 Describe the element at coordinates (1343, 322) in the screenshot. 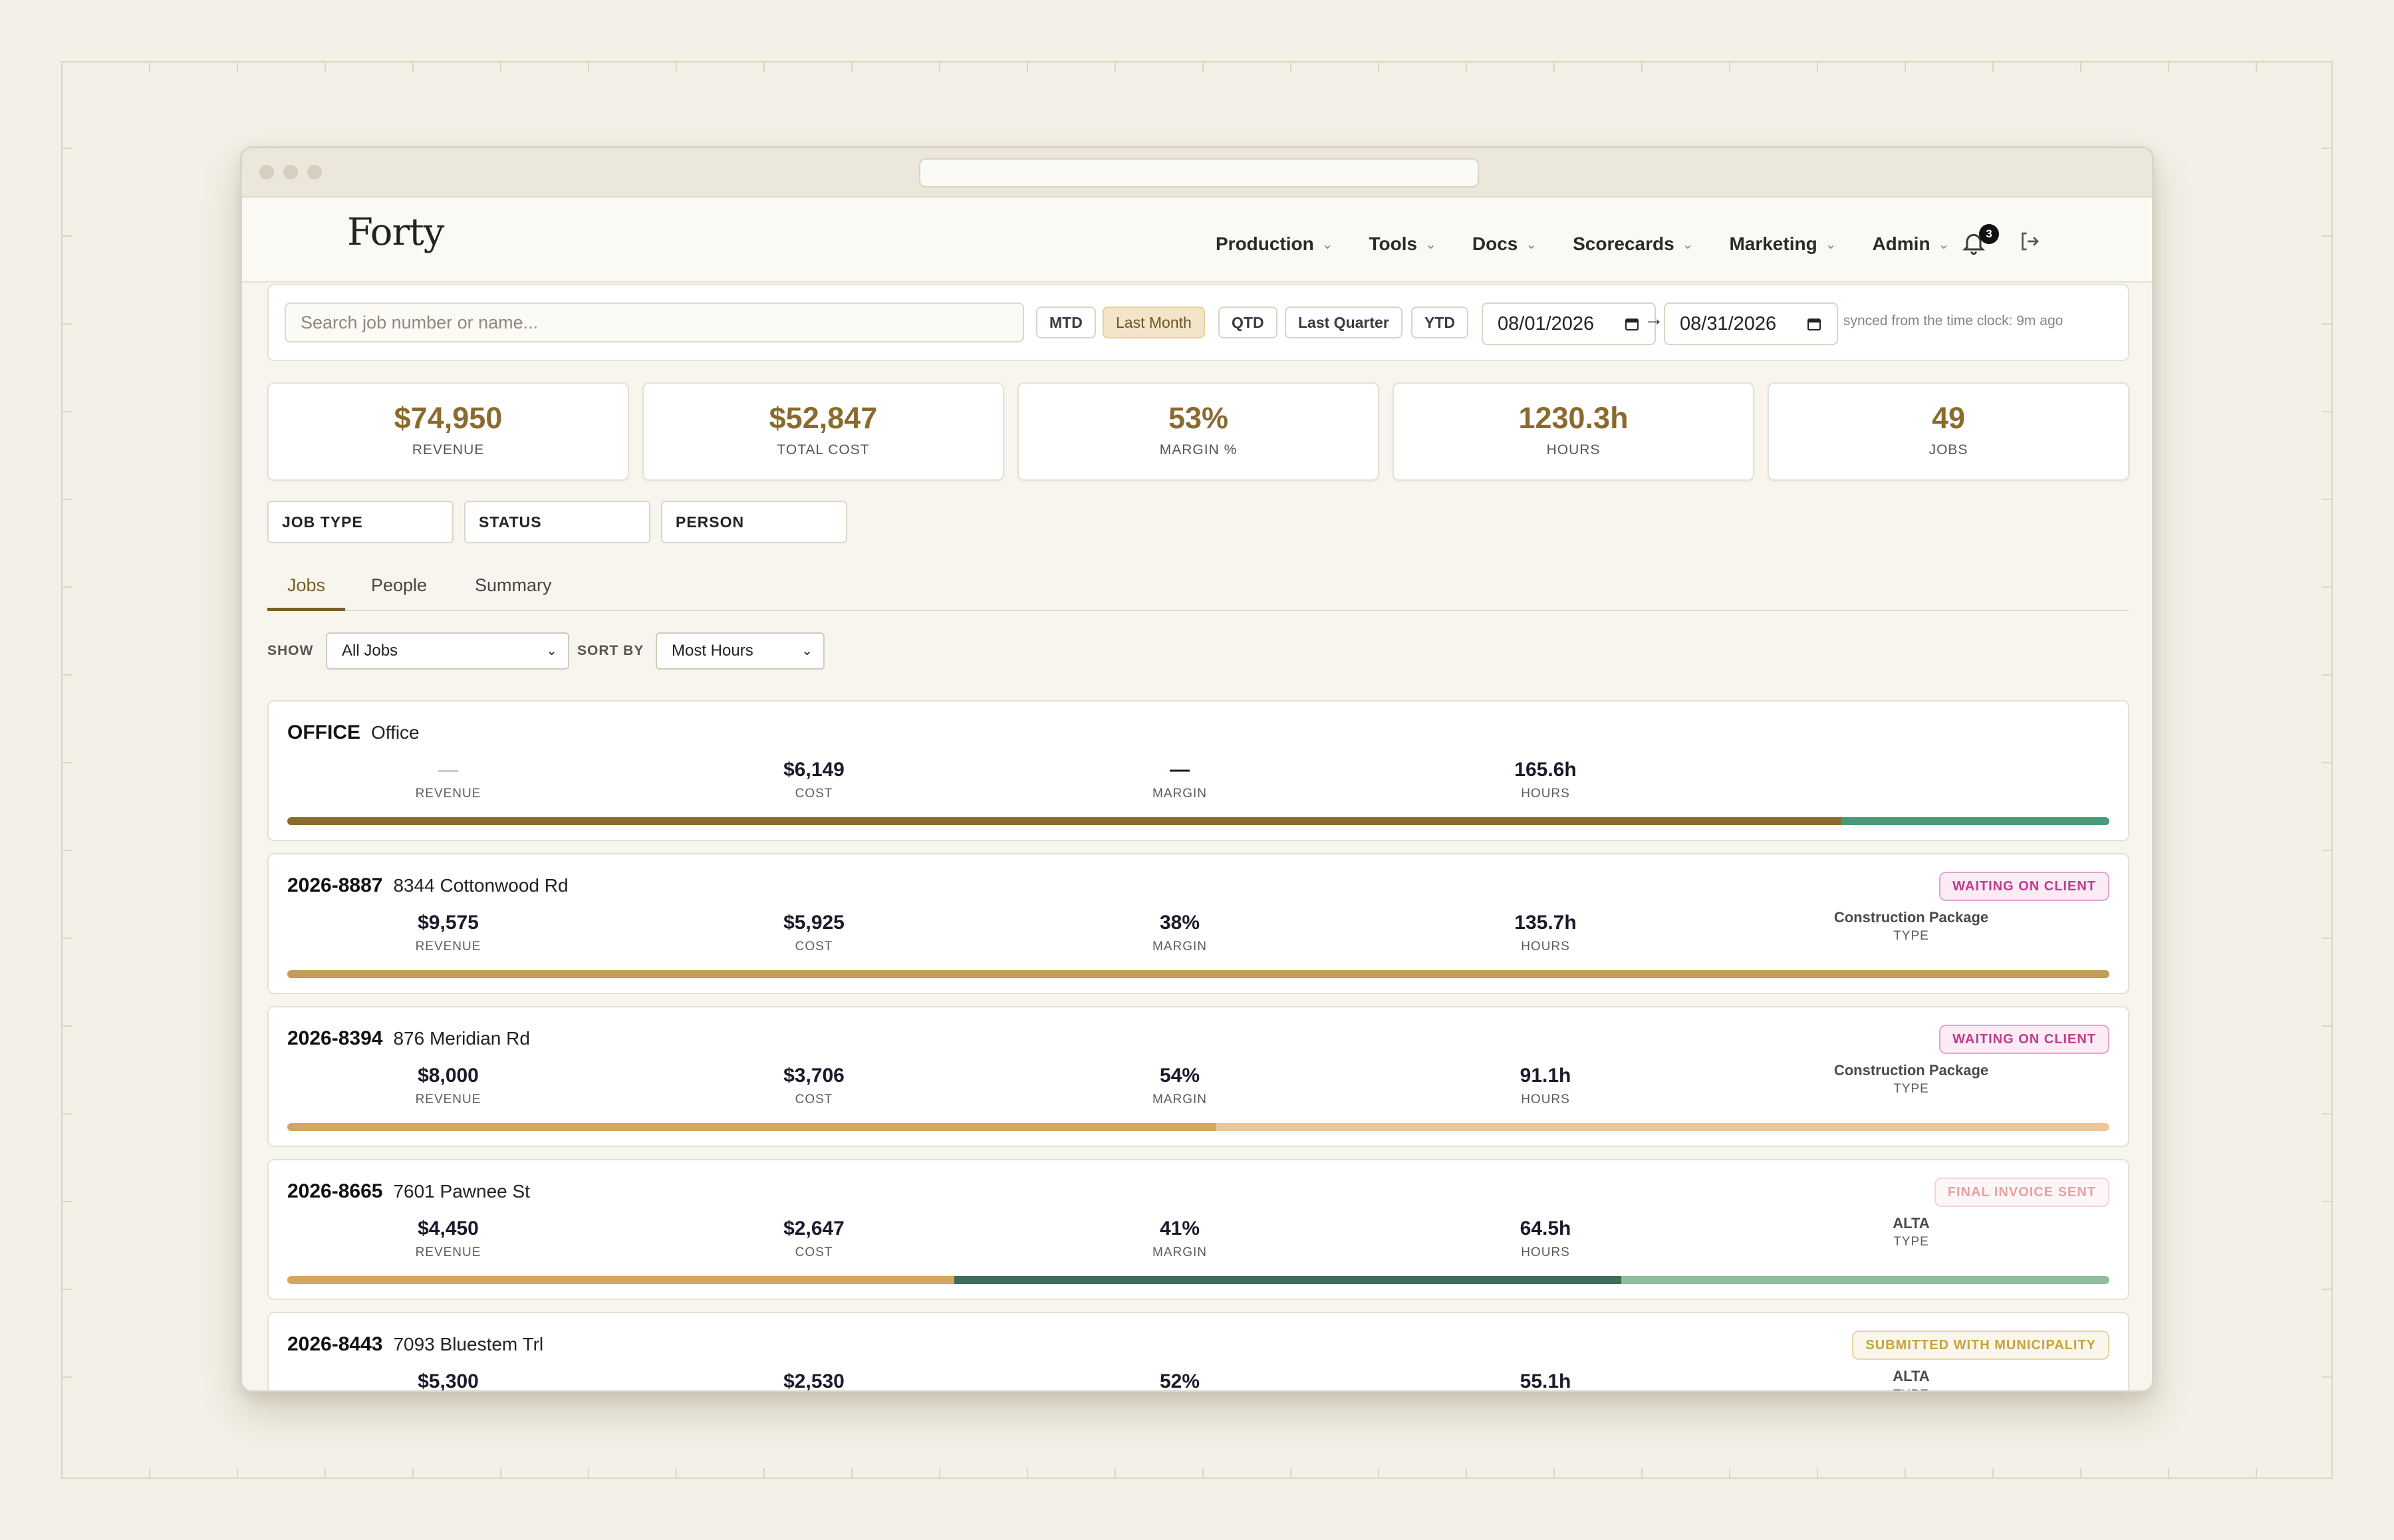

I see `range-last-quarter-button: Last Quarter` at that location.